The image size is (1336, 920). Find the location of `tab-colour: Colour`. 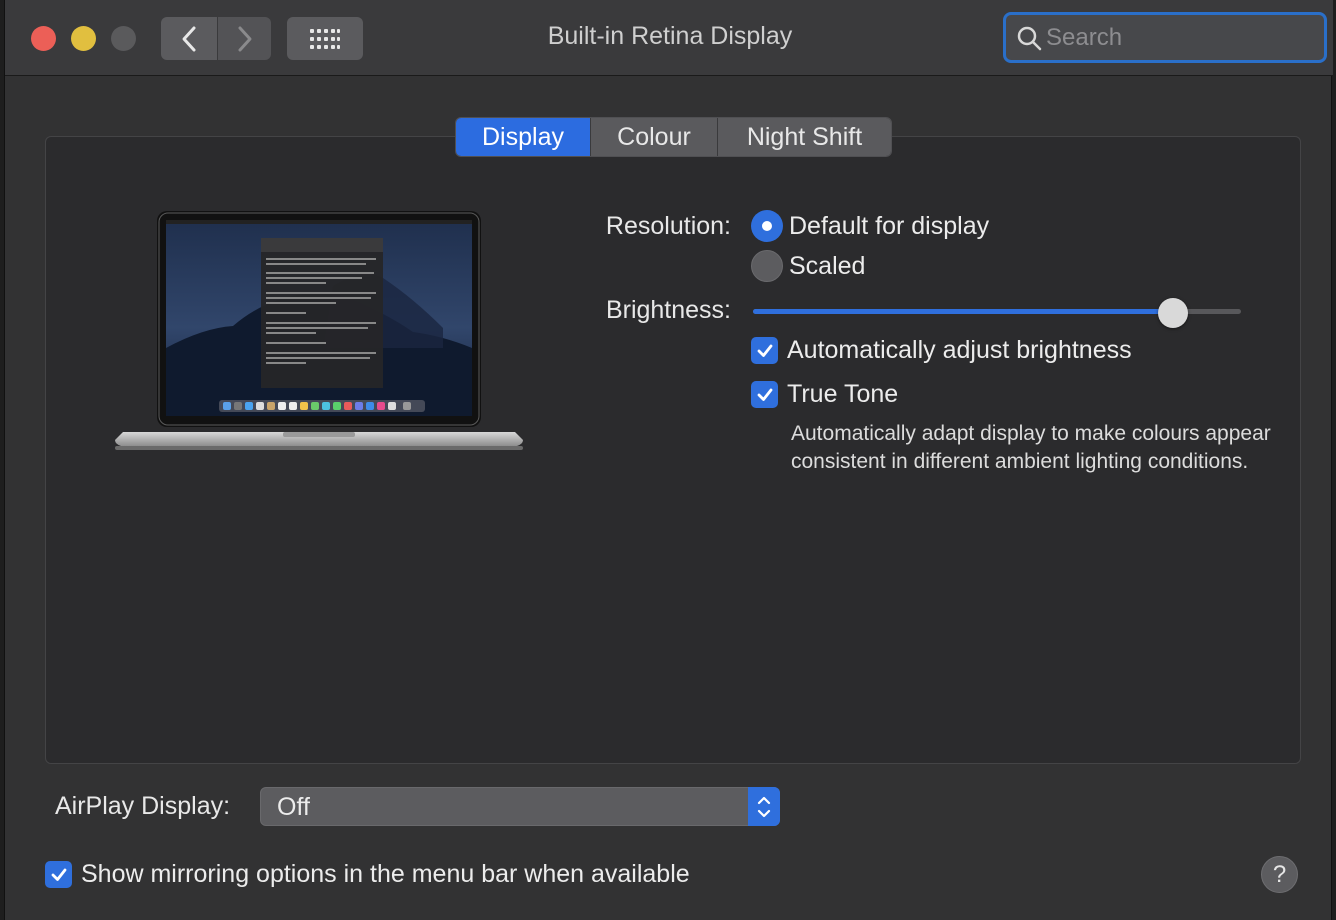

tab-colour: Colour is located at coordinates (654, 137).